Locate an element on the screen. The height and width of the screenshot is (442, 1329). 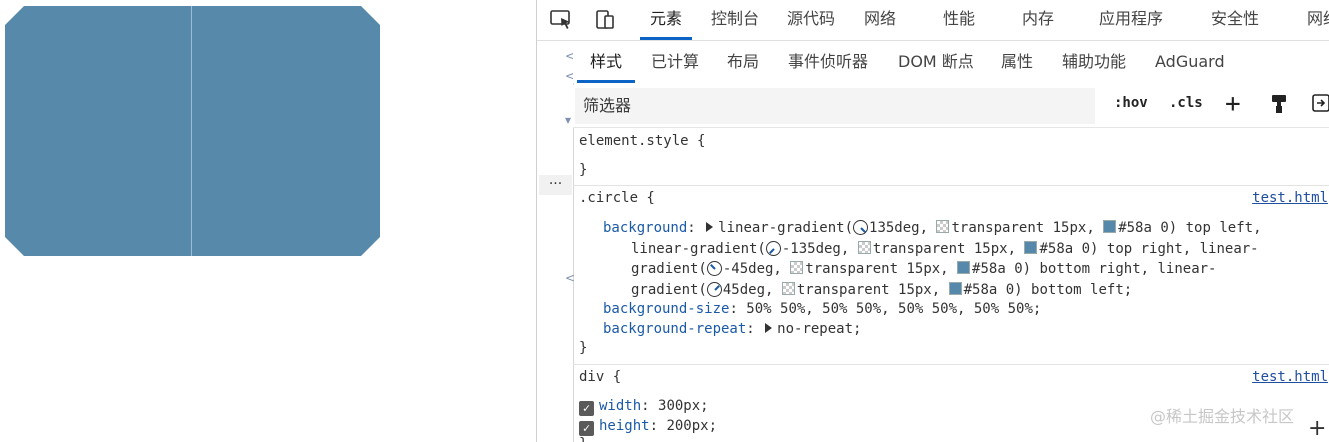
styles-subtabbar: 样式 已计算 布局 事件侦听器 DOM 断点 属性 辅助功能 AdGuard is located at coordinates (951, 62).